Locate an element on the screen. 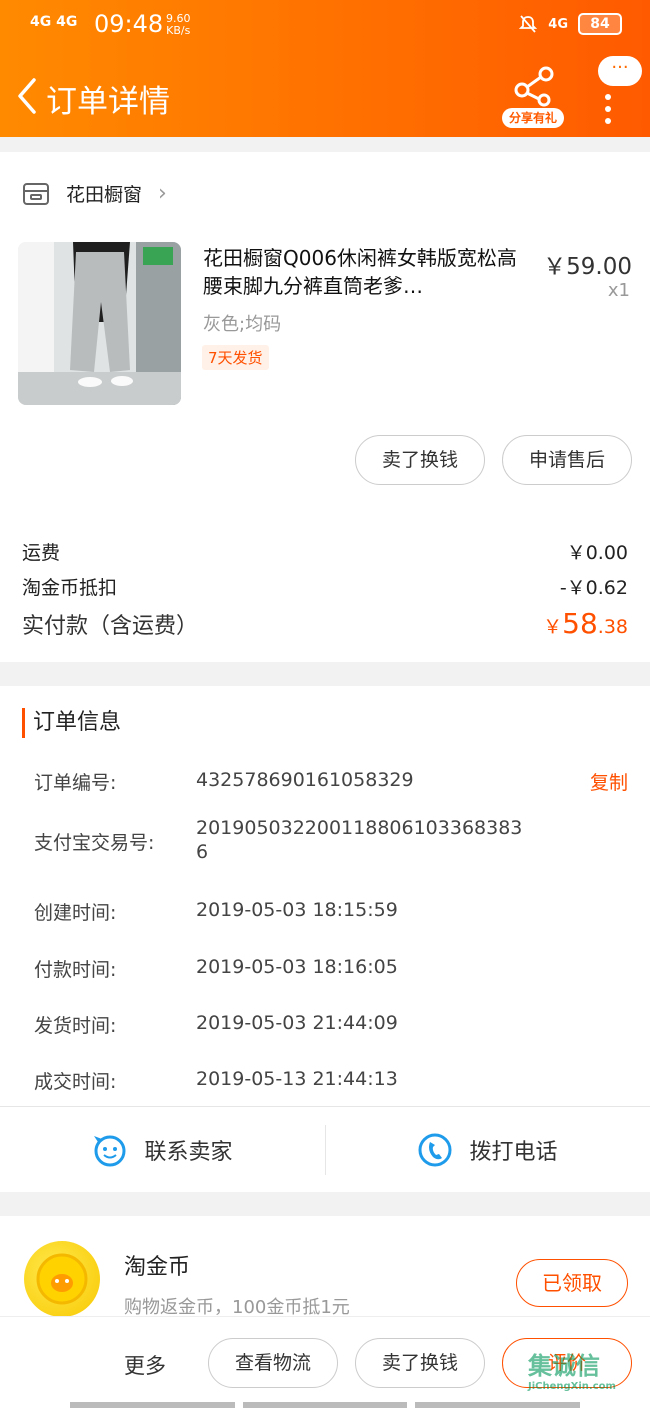 Image resolution: width=650 pixels, height=1408 pixels. coin-title: 淘金币 is located at coordinates (157, 1267).